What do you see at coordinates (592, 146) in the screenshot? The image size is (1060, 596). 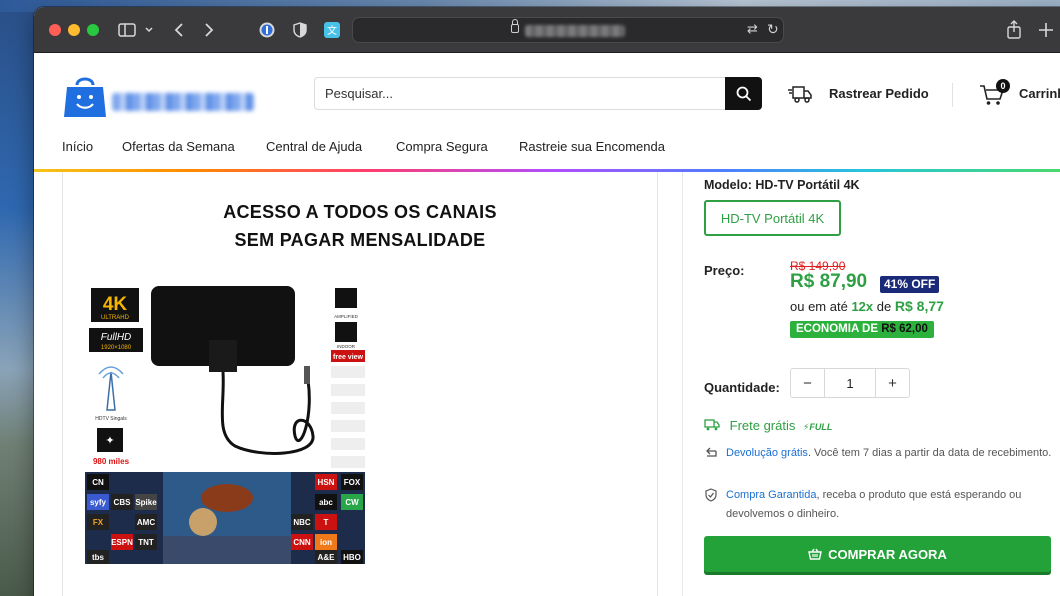 I see `nav-item-rastreie: Rastreie sua Encomenda` at bounding box center [592, 146].